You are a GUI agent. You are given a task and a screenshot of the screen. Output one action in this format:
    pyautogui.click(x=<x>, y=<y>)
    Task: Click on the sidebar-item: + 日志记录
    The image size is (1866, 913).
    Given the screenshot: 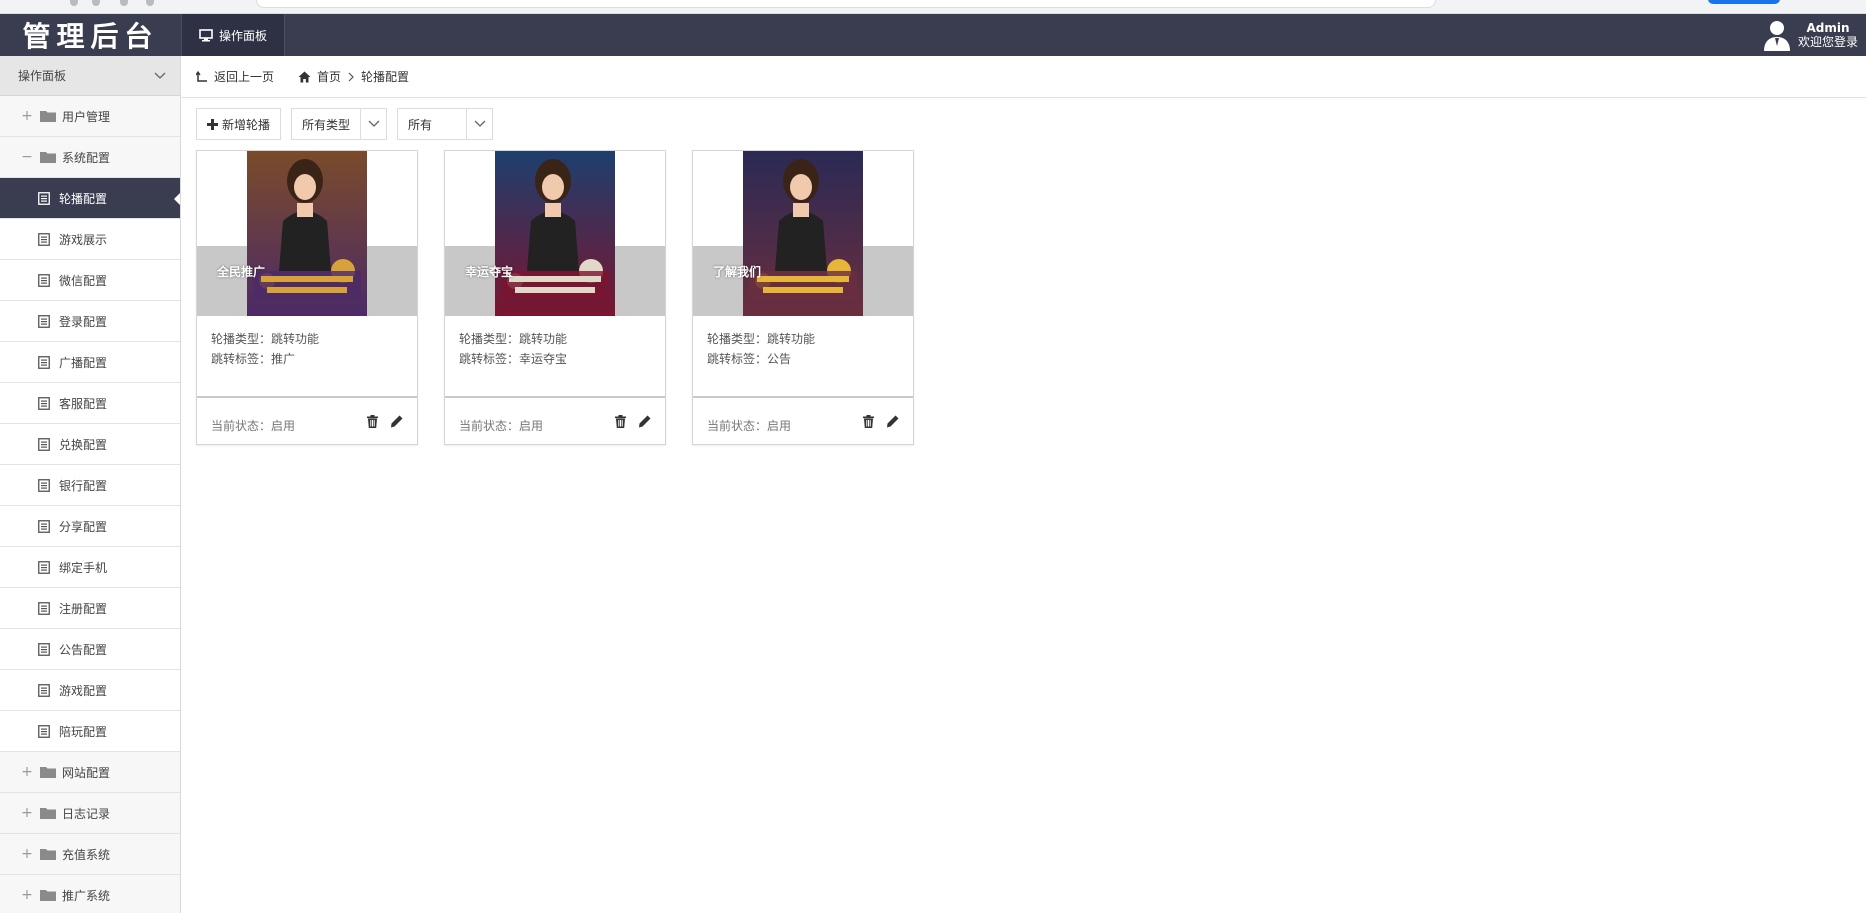 What is the action you would take?
    pyautogui.click(x=90, y=813)
    